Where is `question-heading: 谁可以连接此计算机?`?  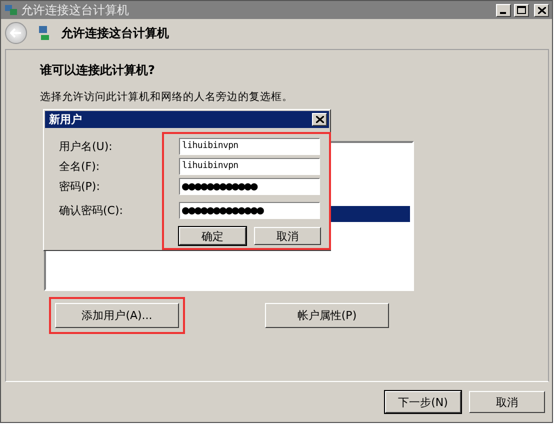 question-heading: 谁可以连接此计算机? is located at coordinates (98, 70).